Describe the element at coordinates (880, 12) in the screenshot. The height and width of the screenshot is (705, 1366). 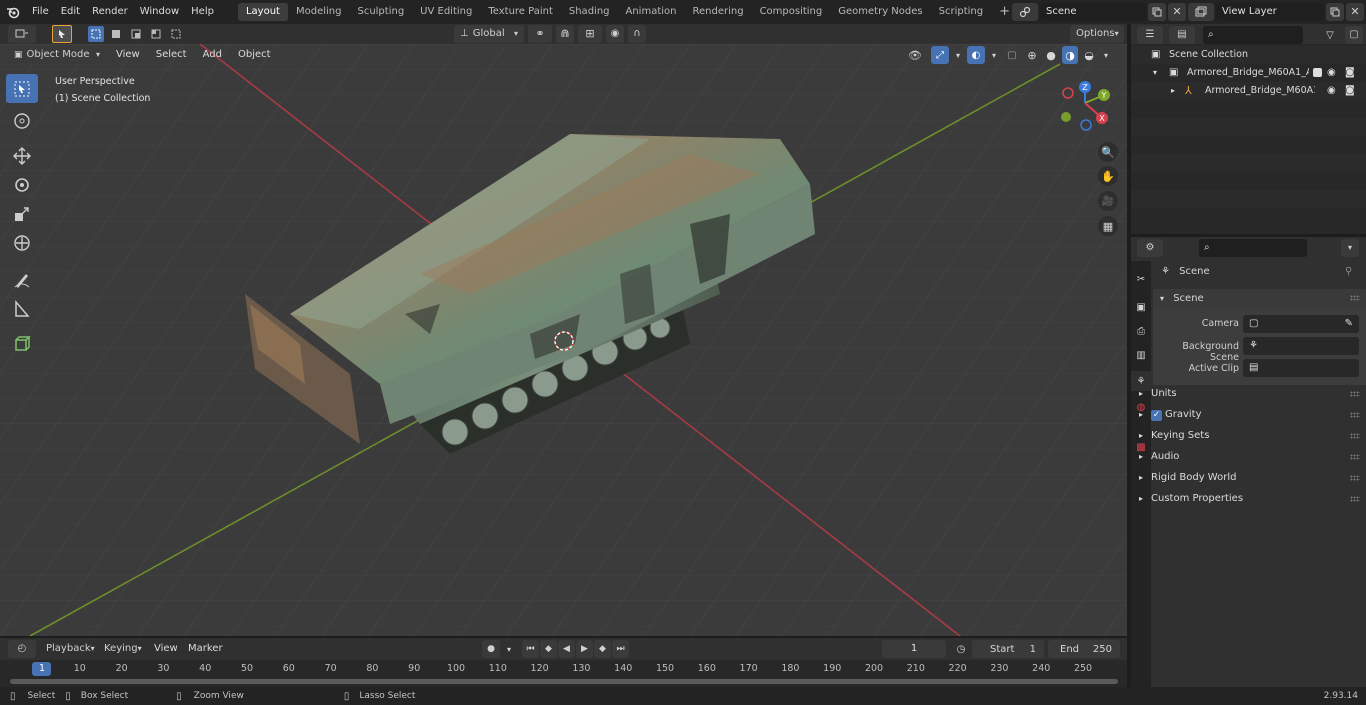
I see `tab-geometry-nodes: Geometry Nodes` at that location.